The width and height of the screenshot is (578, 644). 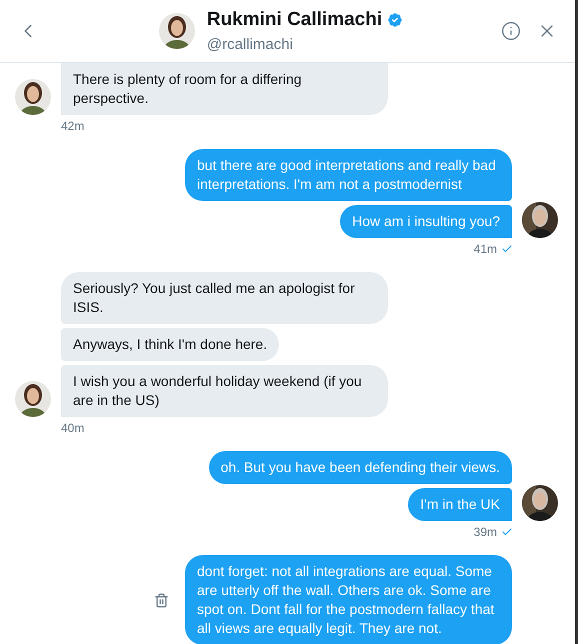 I want to click on message-time: 40m, so click(x=72, y=428).